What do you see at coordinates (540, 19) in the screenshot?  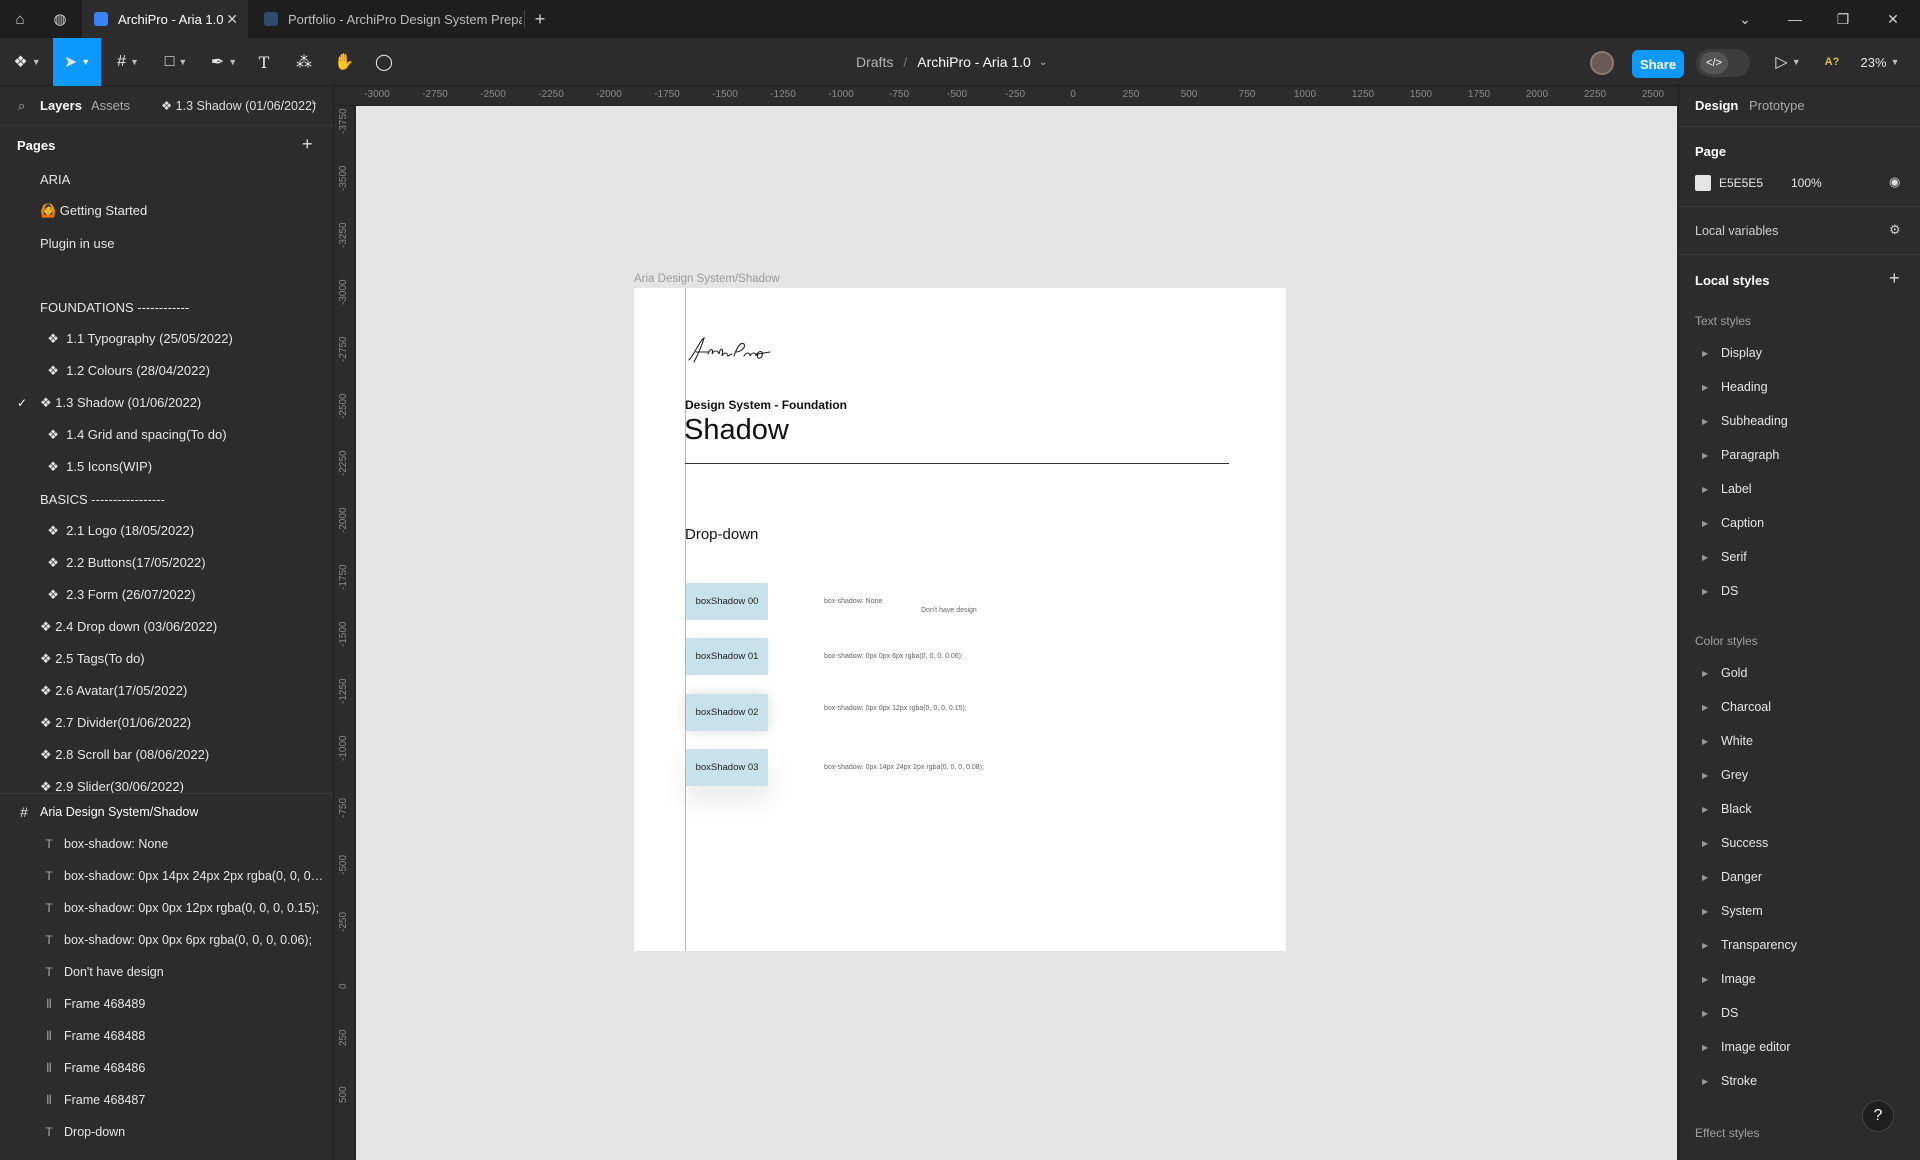 I see `new-tab-button: +` at bounding box center [540, 19].